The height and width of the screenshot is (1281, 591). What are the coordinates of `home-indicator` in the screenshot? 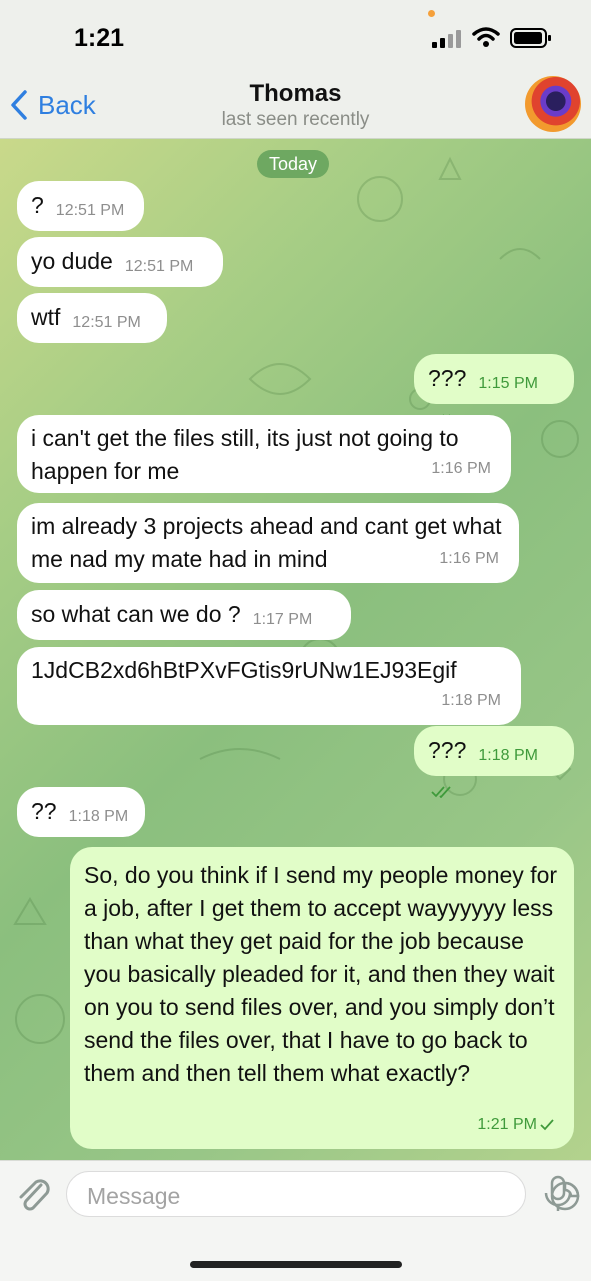 It's located at (296, 1264).